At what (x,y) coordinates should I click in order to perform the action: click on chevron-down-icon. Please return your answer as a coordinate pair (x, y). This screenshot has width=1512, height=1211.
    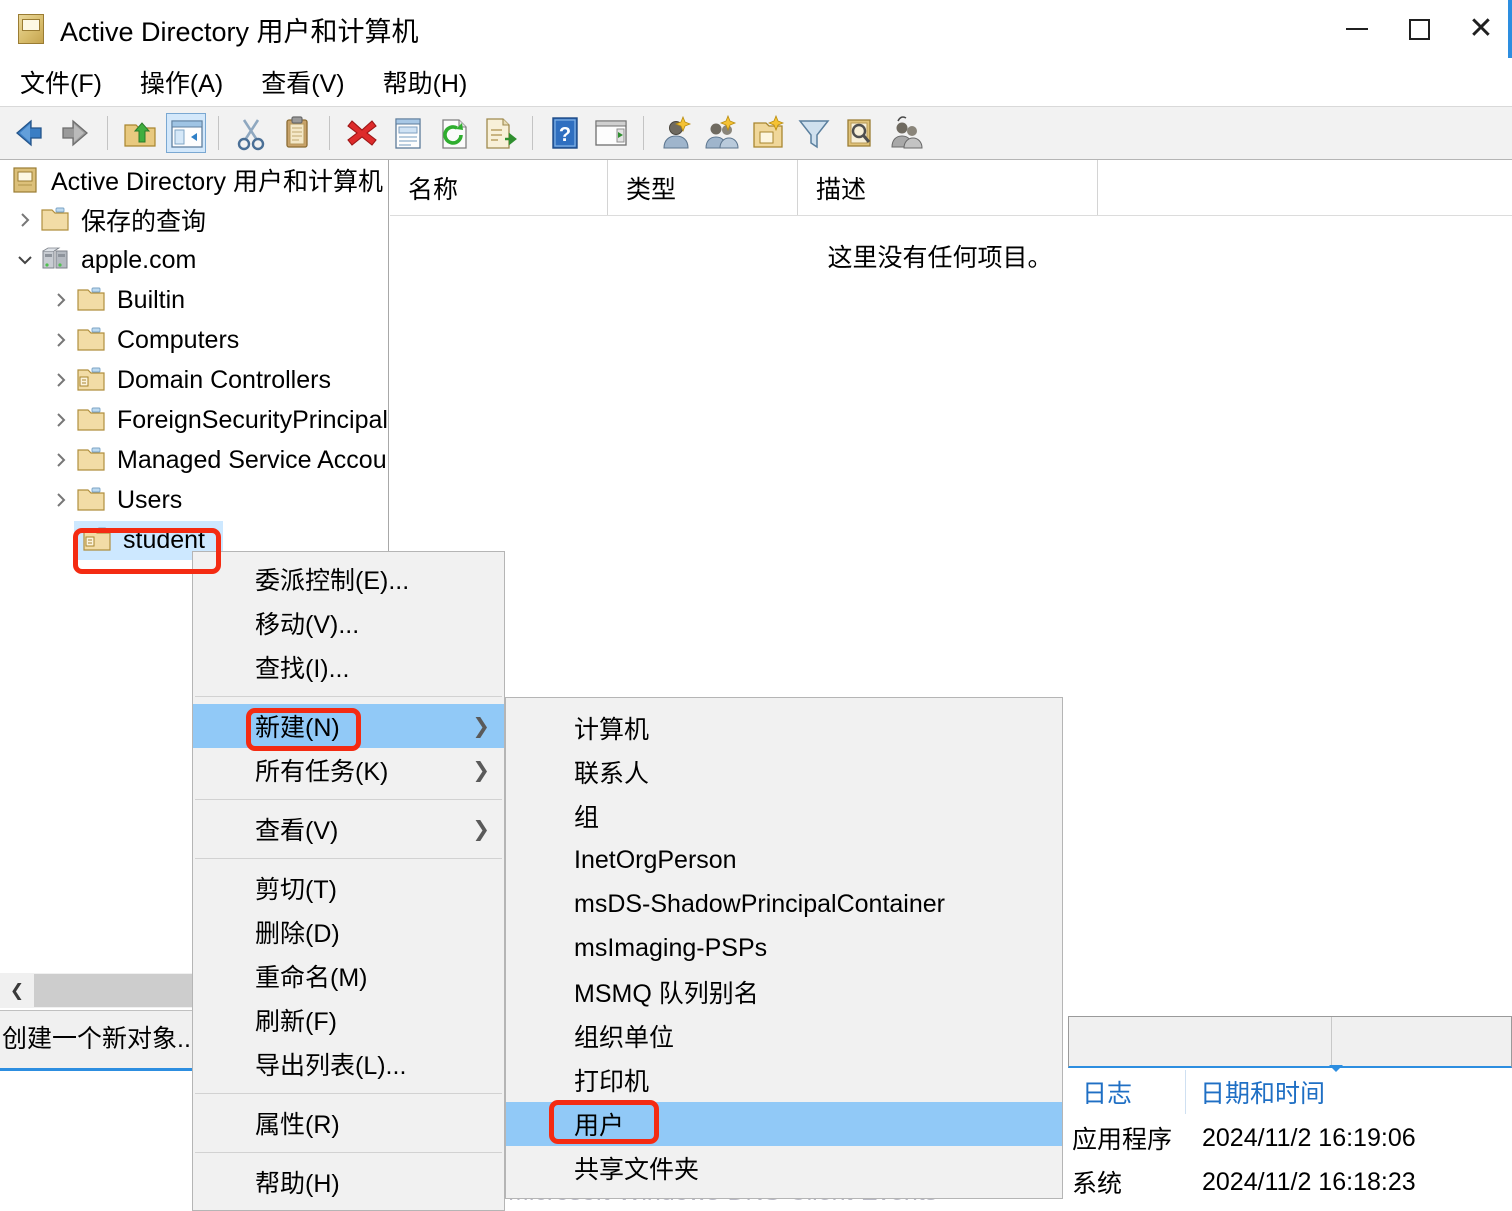
    Looking at the image, I should click on (25, 260).